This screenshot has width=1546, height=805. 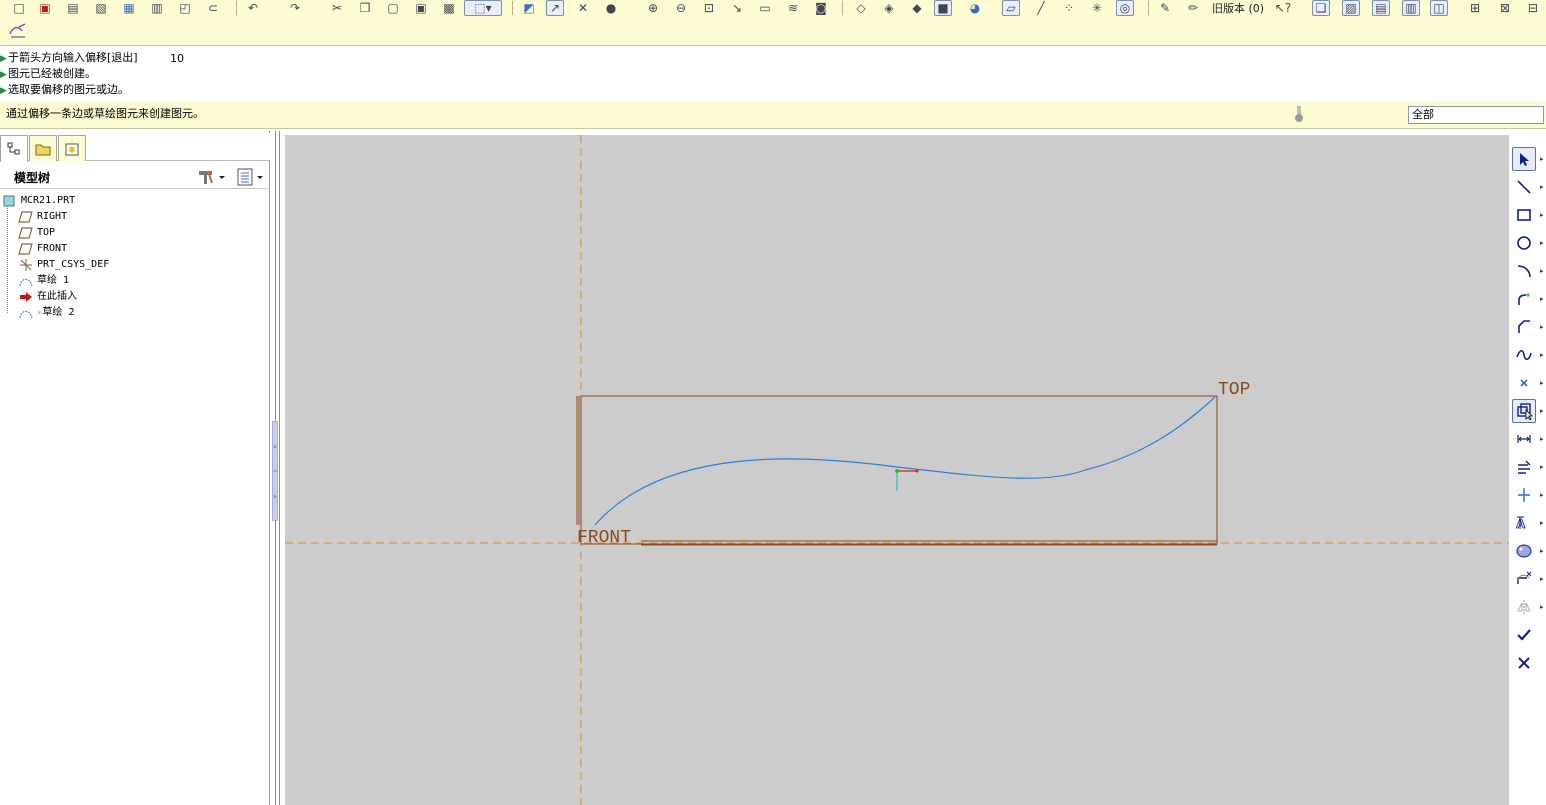 What do you see at coordinates (611, 8) in the screenshot?
I see `shading-icon: ●` at bounding box center [611, 8].